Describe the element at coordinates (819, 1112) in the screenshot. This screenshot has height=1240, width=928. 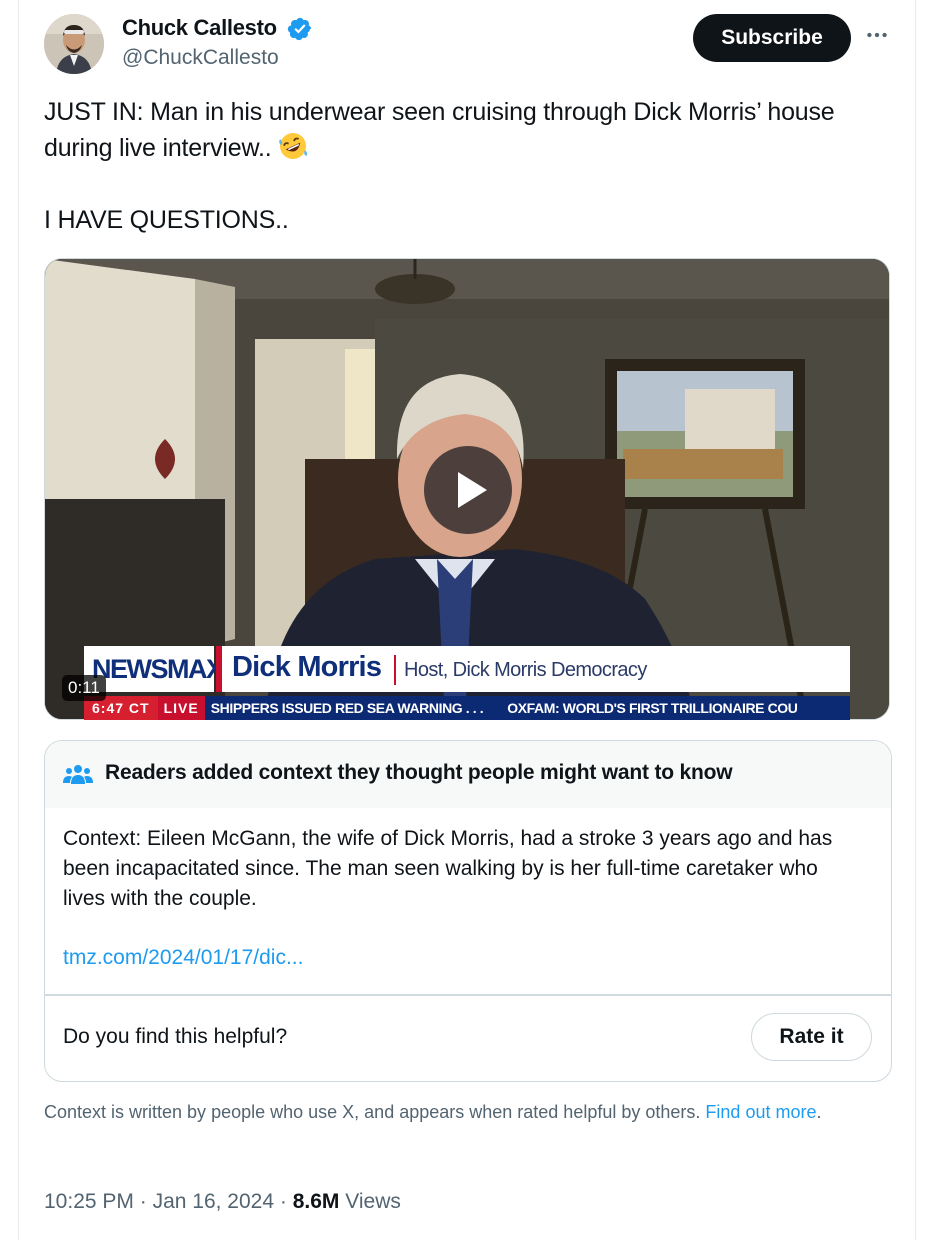
I see `disclaimer-period: .` at that location.